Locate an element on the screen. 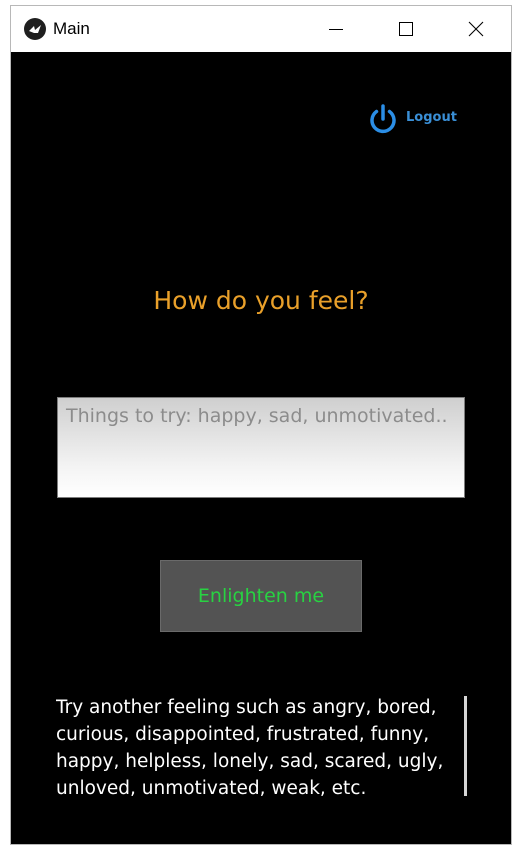 This screenshot has height=850, width=522. maximize-button is located at coordinates (406, 29).